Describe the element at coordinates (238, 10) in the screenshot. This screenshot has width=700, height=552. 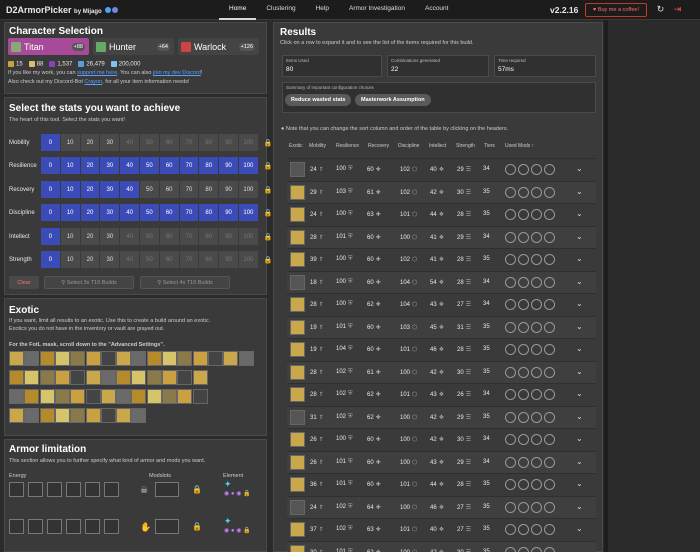
I see `nav-home: Home` at that location.